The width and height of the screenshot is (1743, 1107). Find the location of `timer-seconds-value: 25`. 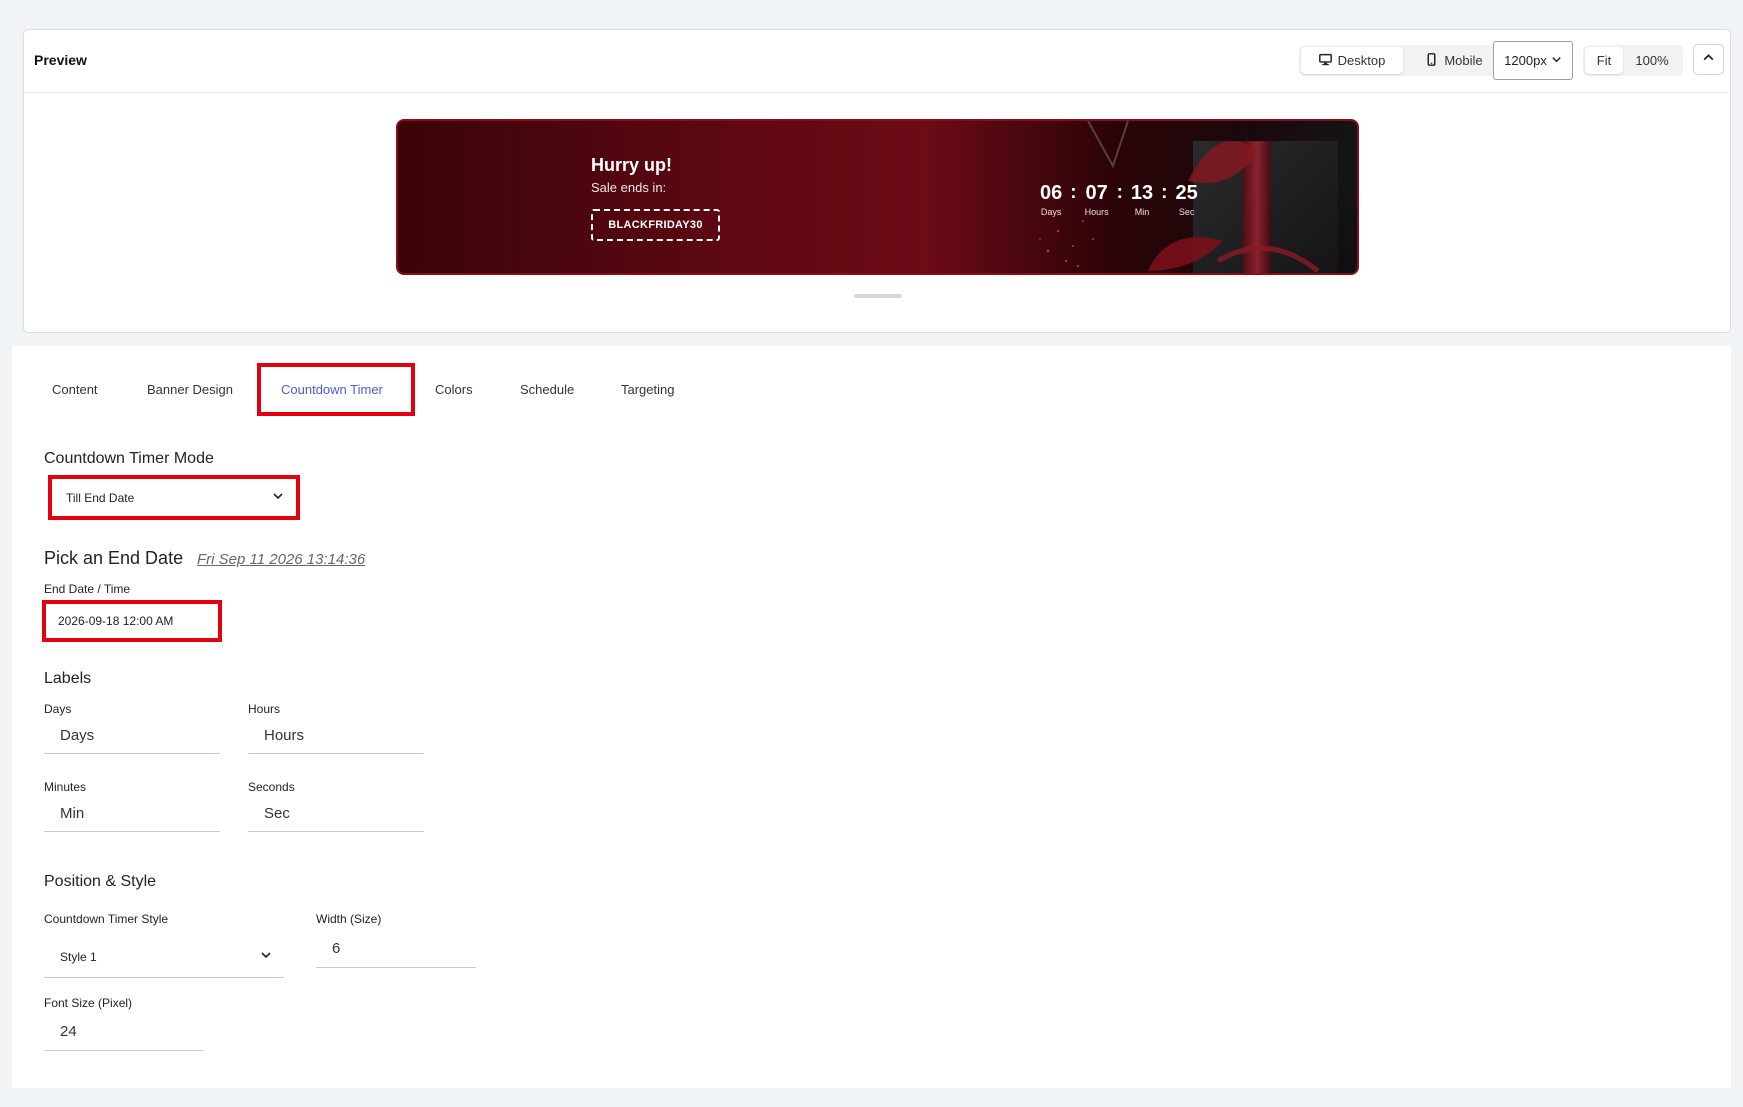

timer-seconds-value: 25 is located at coordinates (1186, 193).